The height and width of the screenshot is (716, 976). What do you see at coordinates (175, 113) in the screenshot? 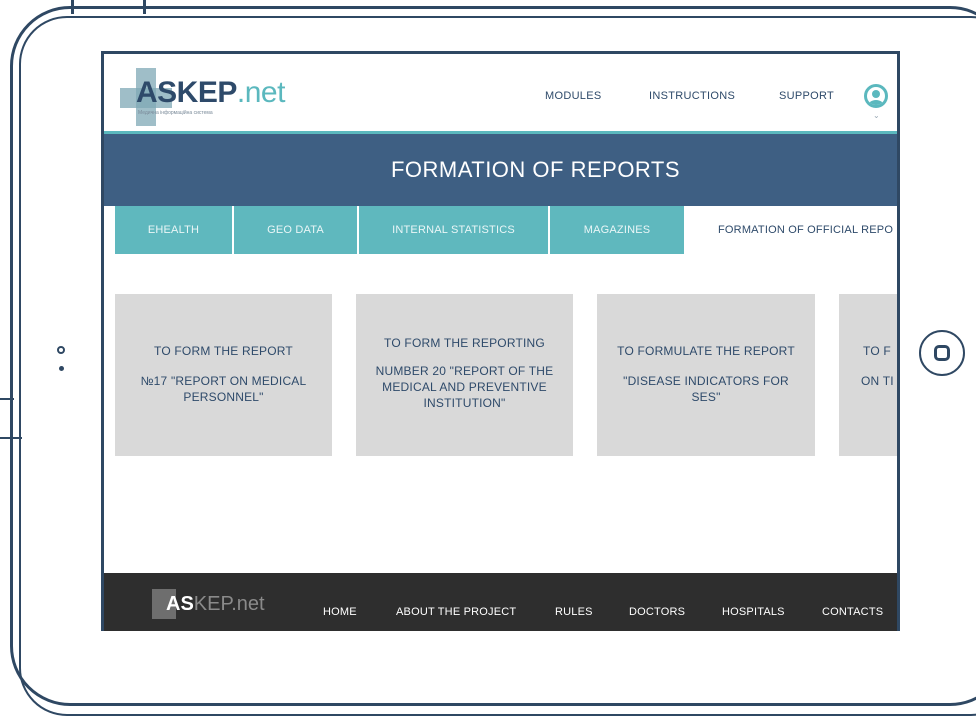
I see `logo-tagline: Медична інформаційна система` at bounding box center [175, 113].